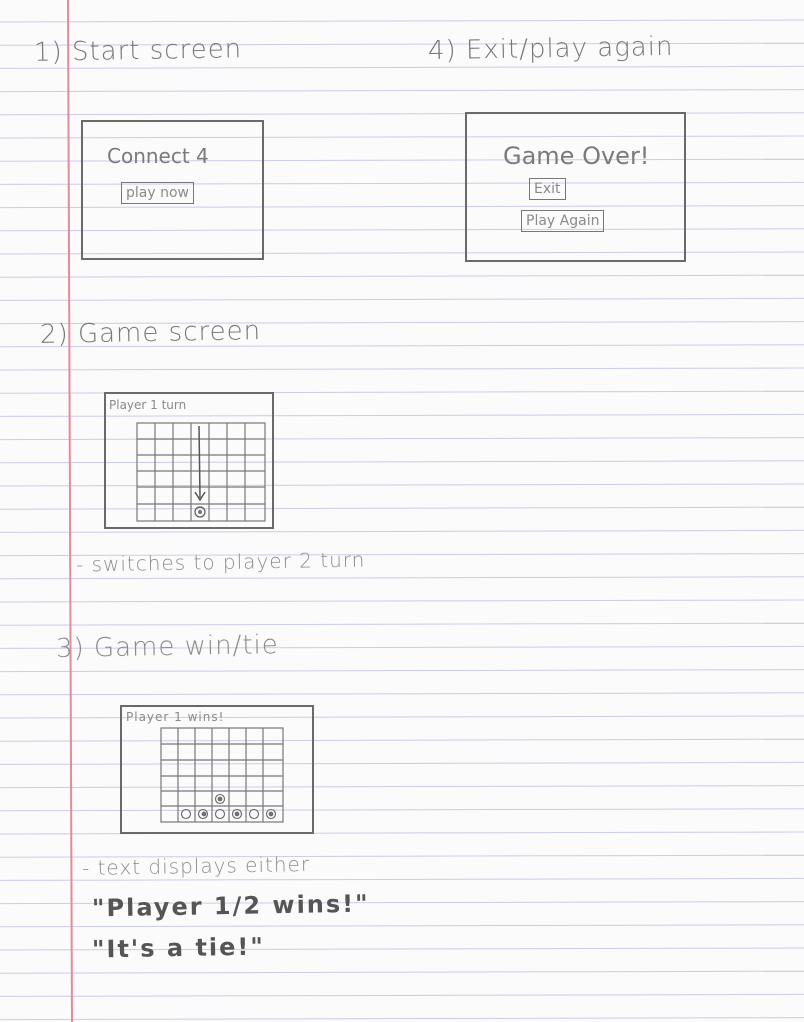 This screenshot has height=1022, width=804. Describe the element at coordinates (220, 562) in the screenshot. I see `game-note: - switches to player 2 turn` at that location.